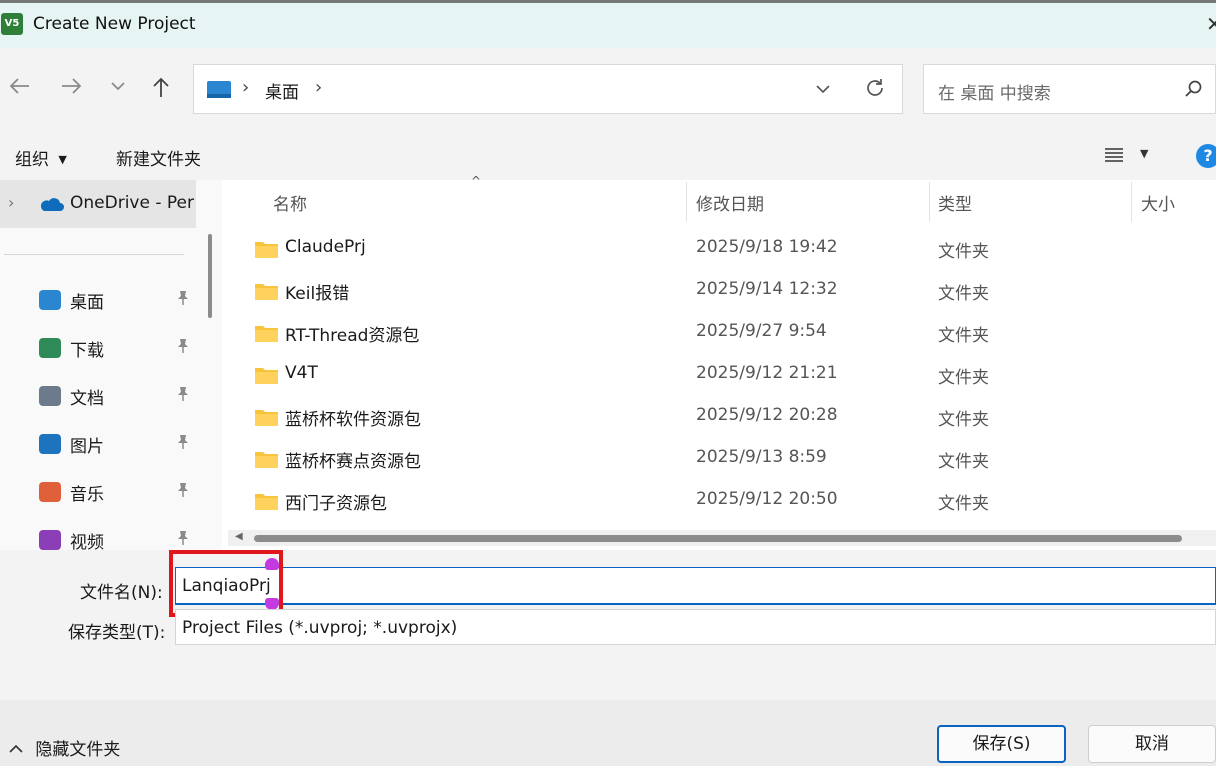 This screenshot has height=766, width=1216. I want to click on search-box: 在 桌面 中搜索, so click(1069, 89).